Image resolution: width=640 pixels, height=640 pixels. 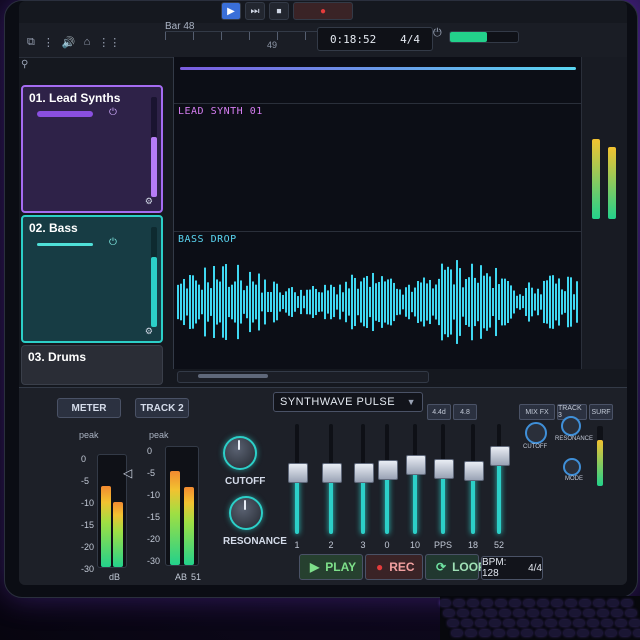 I want to click on tempo-display: BPM: 128 4/4, so click(x=512, y=568).